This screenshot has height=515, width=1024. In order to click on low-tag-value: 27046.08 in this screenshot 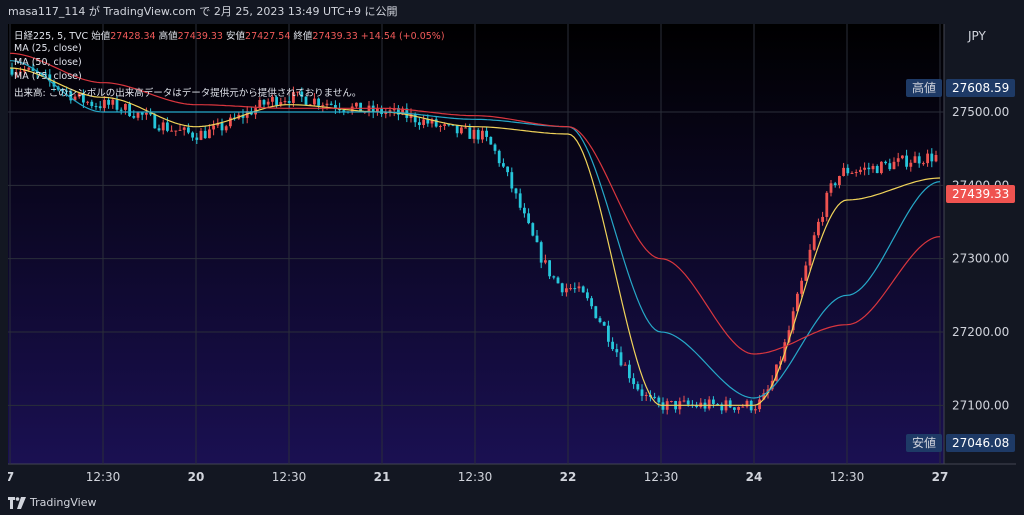, I will do `click(981, 443)`.